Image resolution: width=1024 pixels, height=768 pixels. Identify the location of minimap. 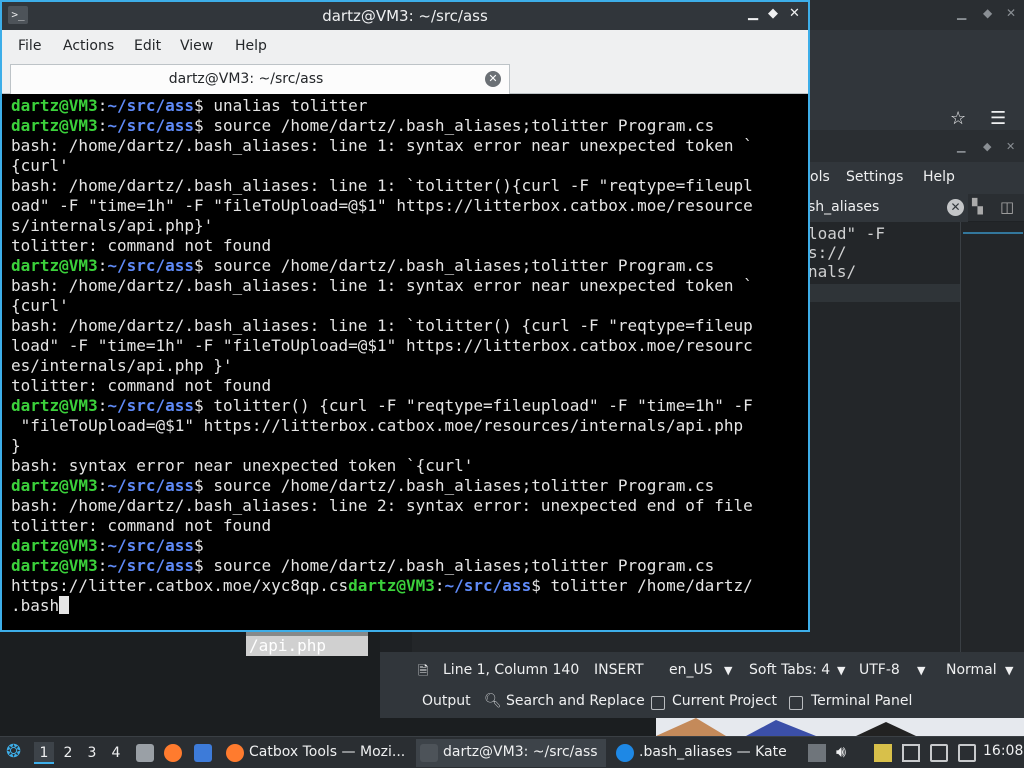
(992, 437).